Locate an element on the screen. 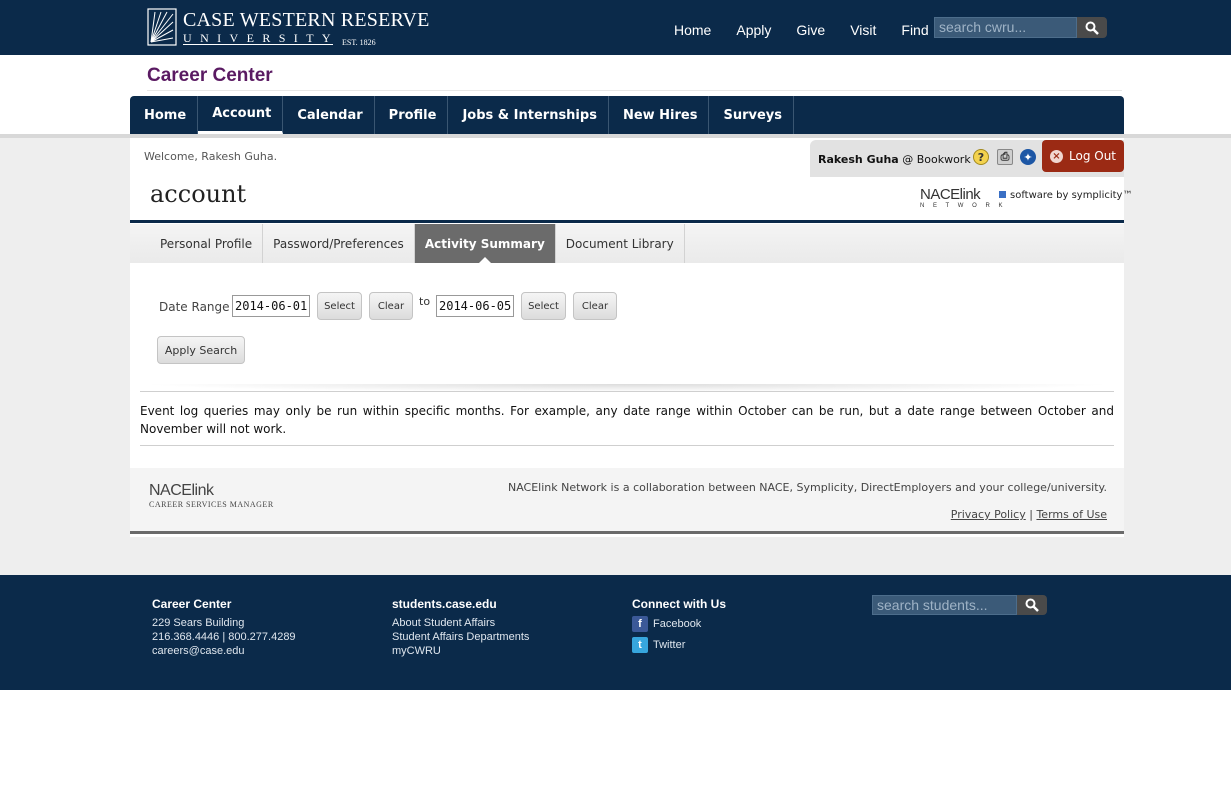  top-search-button is located at coordinates (1092, 27).